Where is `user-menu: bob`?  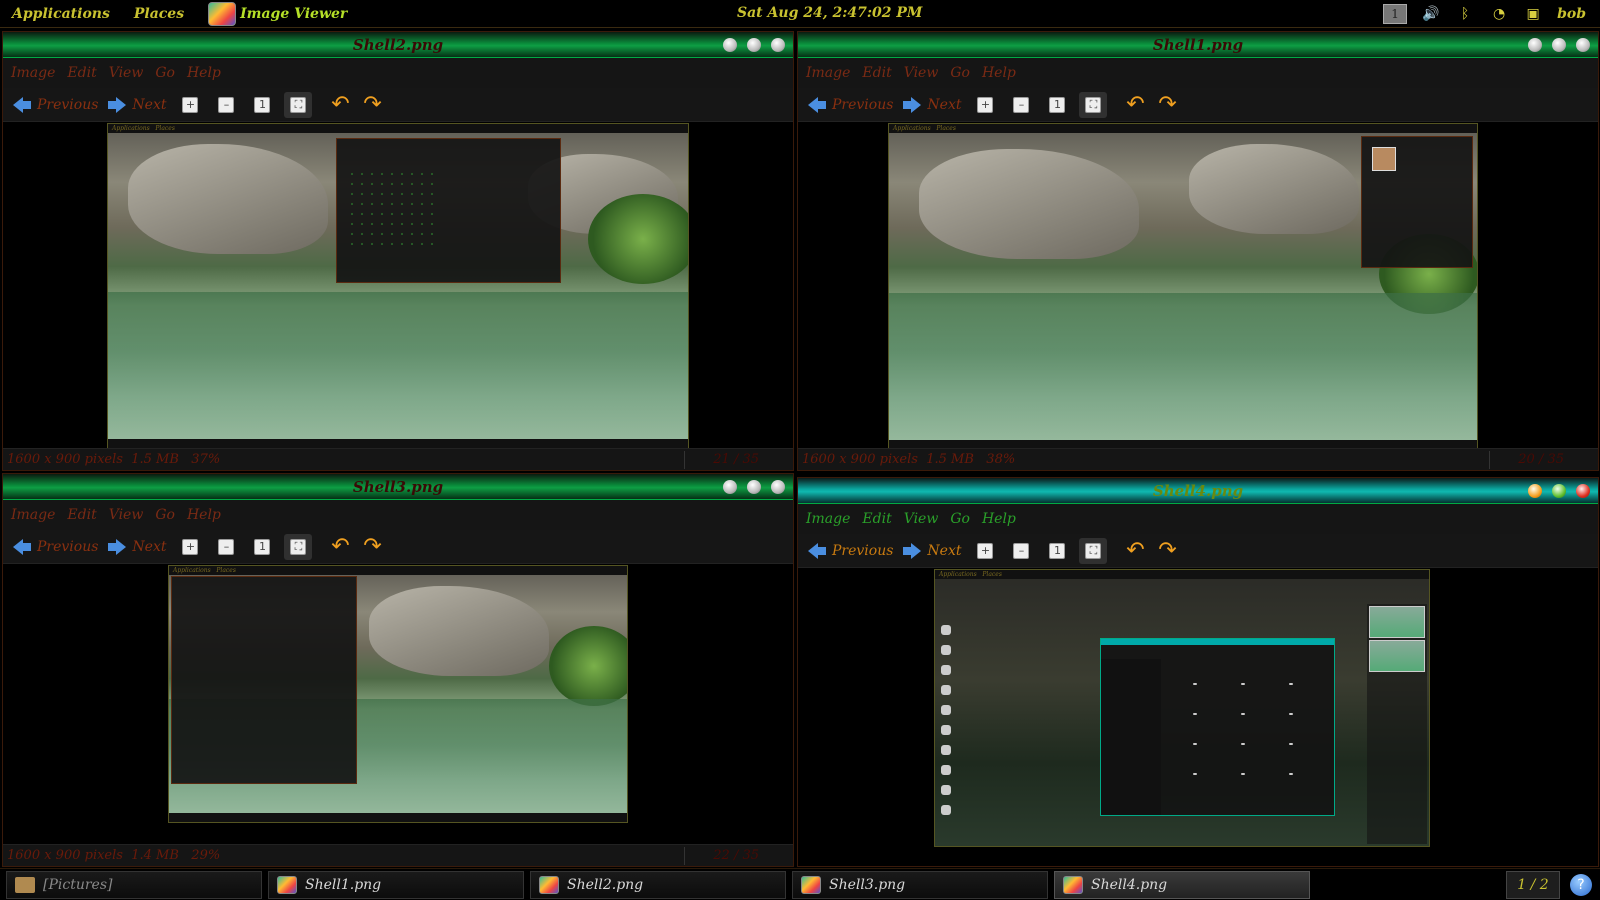 user-menu: bob is located at coordinates (1571, 14).